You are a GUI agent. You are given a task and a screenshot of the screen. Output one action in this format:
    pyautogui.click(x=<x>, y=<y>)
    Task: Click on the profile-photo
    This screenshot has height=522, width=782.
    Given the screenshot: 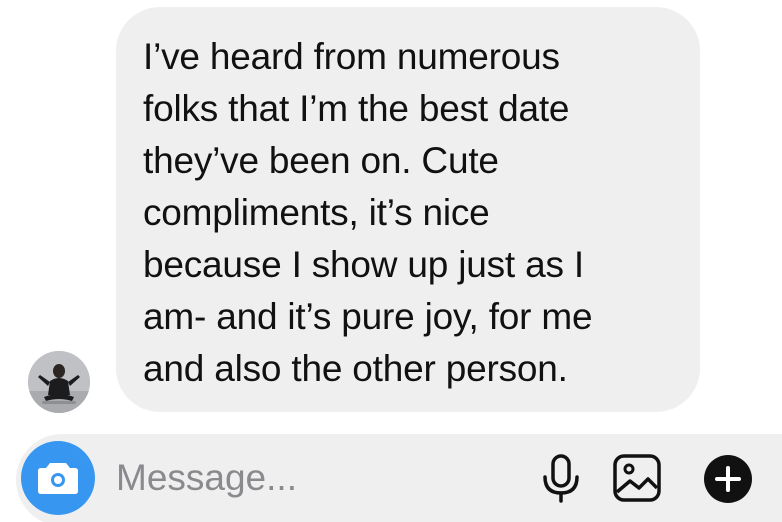 What is the action you would take?
    pyautogui.click(x=59, y=382)
    